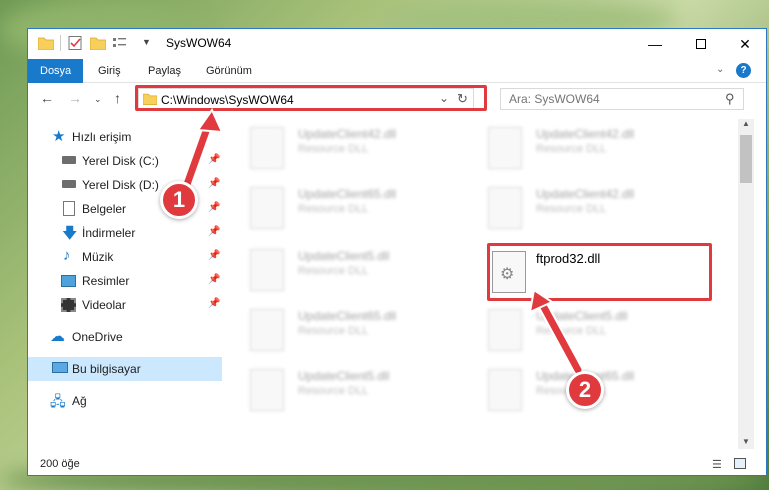  What do you see at coordinates (720, 69) in the screenshot?
I see `expand-ribbon-icon: ⌄` at bounding box center [720, 69].